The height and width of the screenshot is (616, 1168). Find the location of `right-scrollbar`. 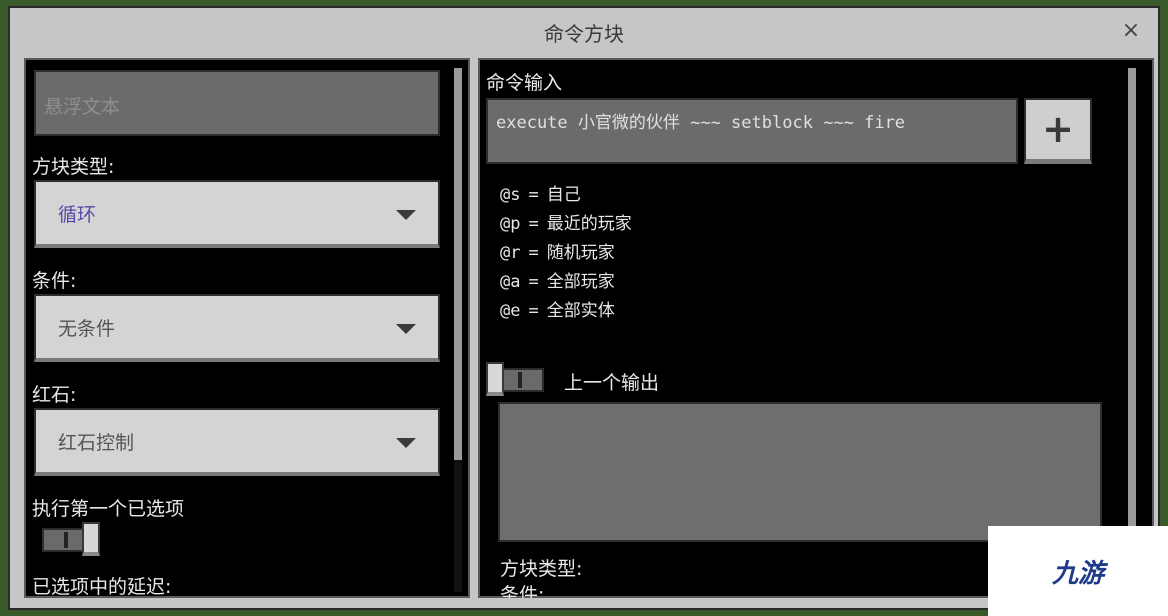

right-scrollbar is located at coordinates (1132, 330).